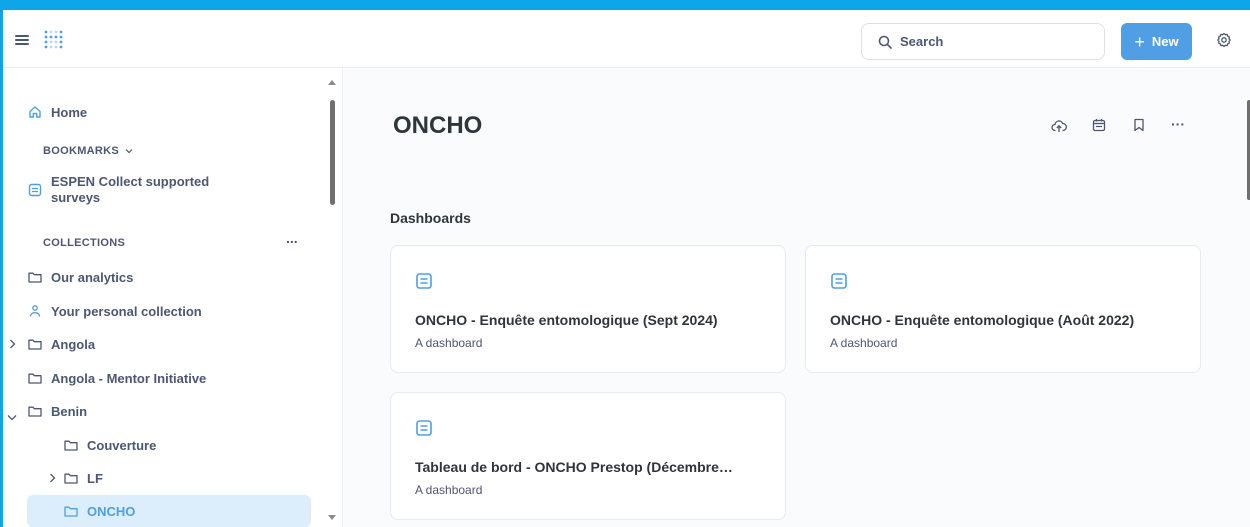 This screenshot has width=1250, height=527. What do you see at coordinates (95, 478) in the screenshot?
I see `sidebar-item-label: LF` at bounding box center [95, 478].